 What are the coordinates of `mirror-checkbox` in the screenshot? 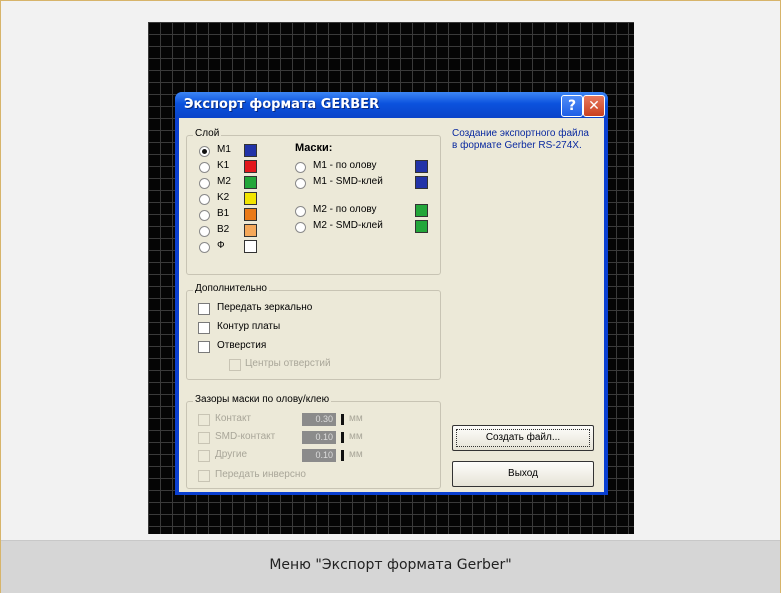 It's located at (204, 309).